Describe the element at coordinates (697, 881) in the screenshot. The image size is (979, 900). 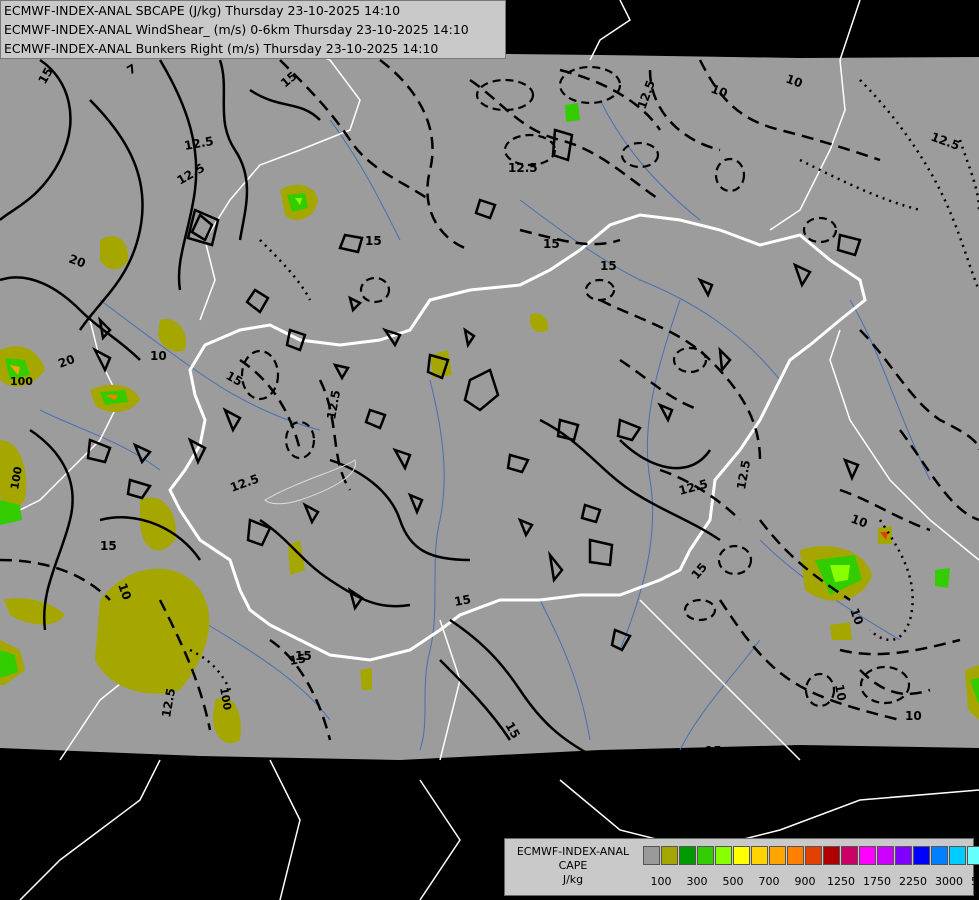
I see `legend-tick-label: 300` at that location.